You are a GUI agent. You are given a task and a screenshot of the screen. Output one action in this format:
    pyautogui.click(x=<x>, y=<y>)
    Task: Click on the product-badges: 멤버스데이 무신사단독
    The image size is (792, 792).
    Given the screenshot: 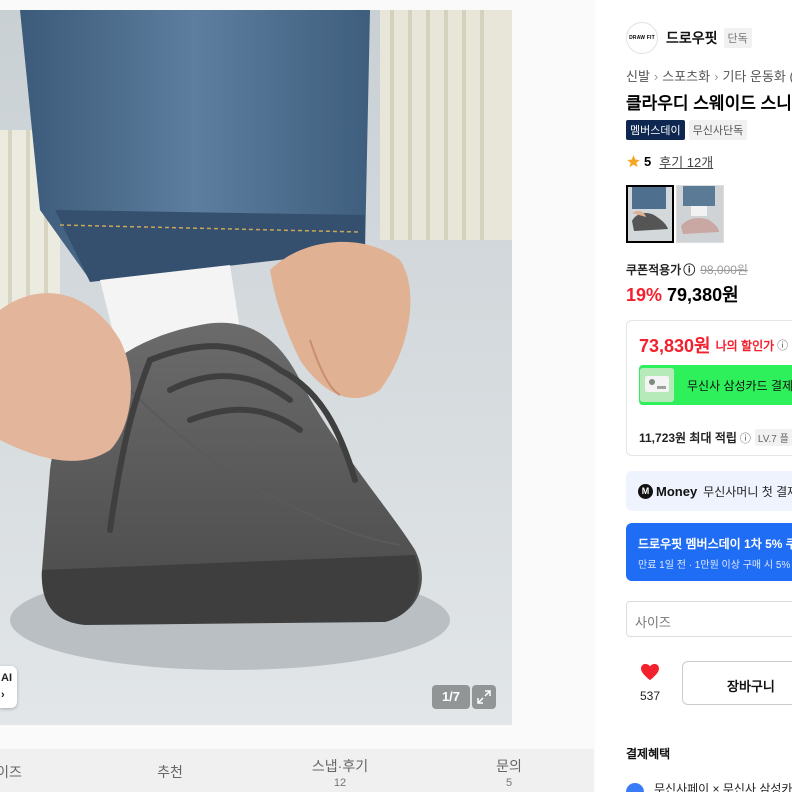 What is the action you would take?
    pyautogui.click(x=687, y=130)
    